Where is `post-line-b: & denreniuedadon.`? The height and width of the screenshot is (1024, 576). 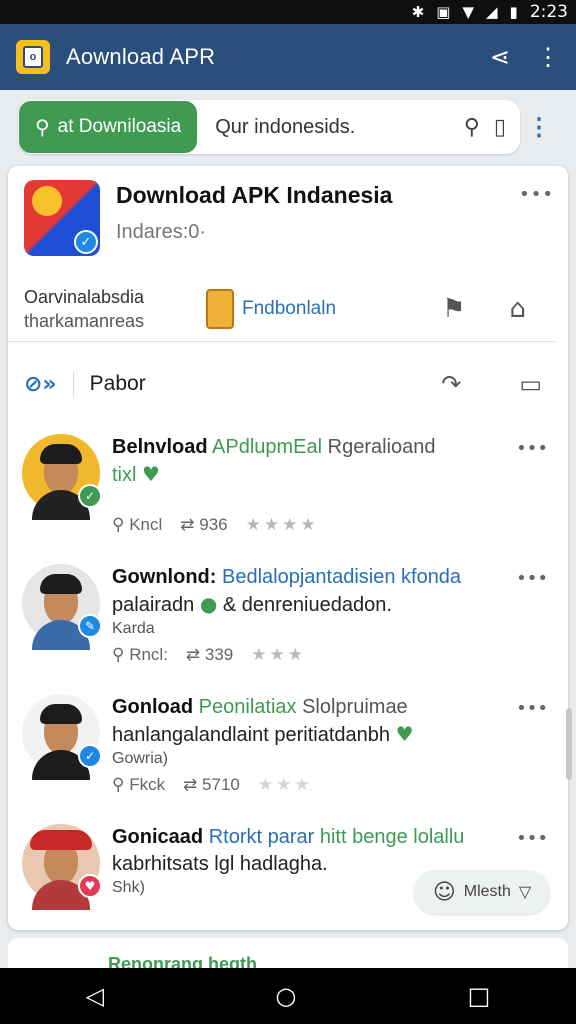
post-line-b: & denreniuedadon. is located at coordinates (307, 605).